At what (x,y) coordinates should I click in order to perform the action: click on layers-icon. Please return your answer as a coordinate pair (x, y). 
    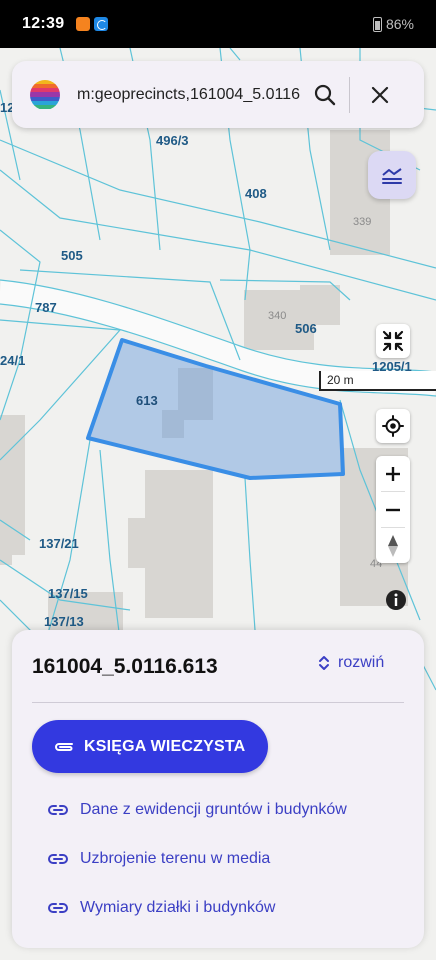
    Looking at the image, I should click on (392, 176).